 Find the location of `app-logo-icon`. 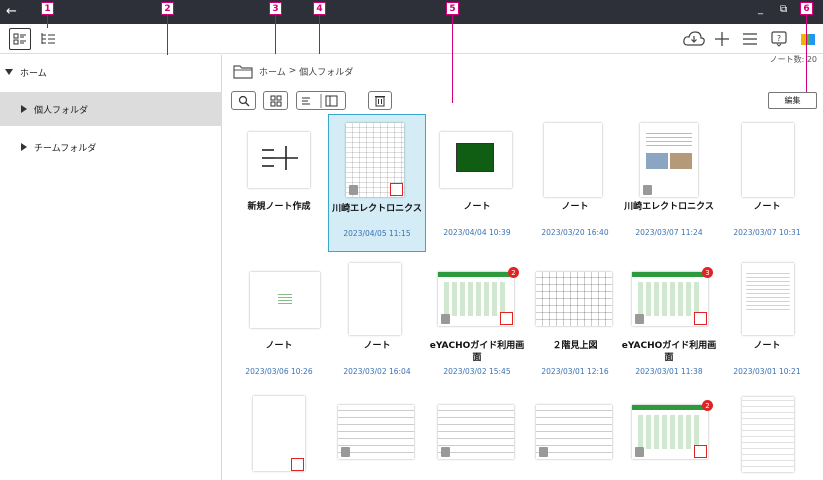

app-logo-icon is located at coordinates (808, 39).